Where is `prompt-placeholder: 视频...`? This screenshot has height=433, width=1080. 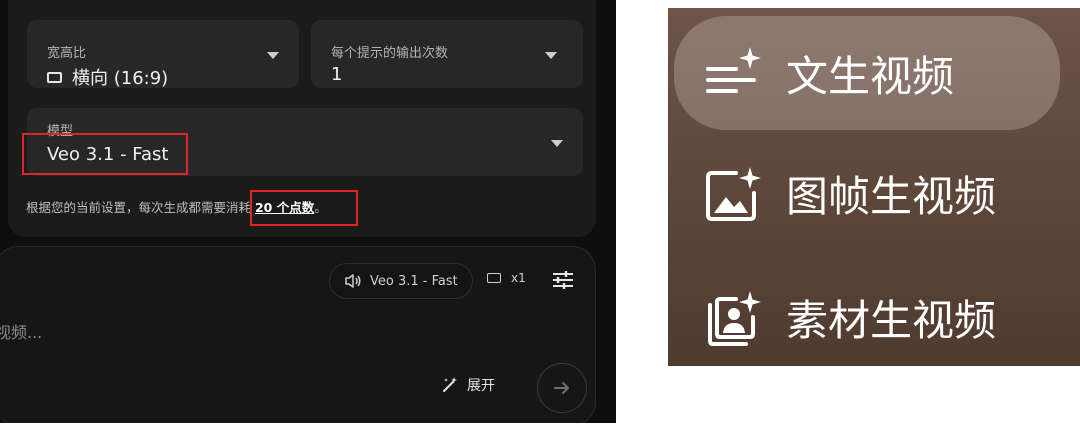
prompt-placeholder: 视频... is located at coordinates (21, 331).